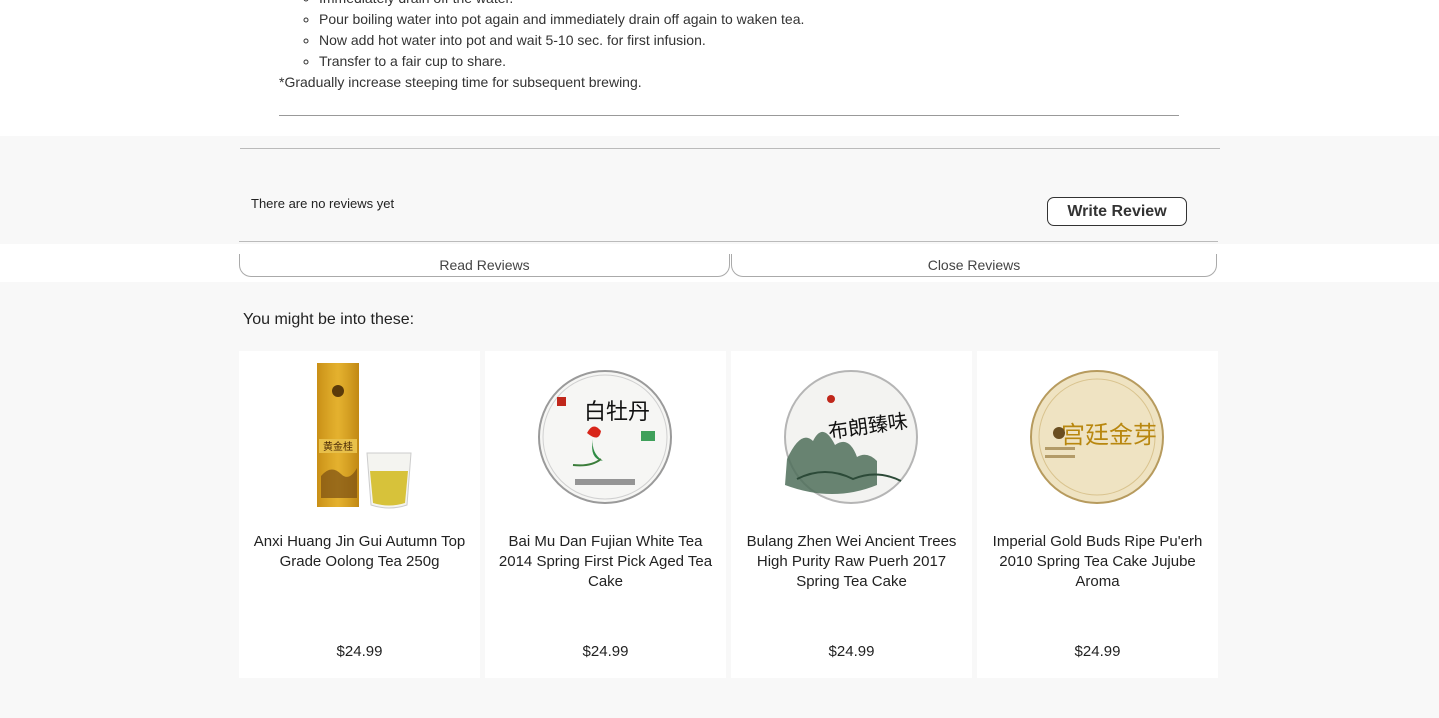  What do you see at coordinates (323, 203) in the screenshot?
I see `no-reviews-text: There are no reviews yet` at bounding box center [323, 203].